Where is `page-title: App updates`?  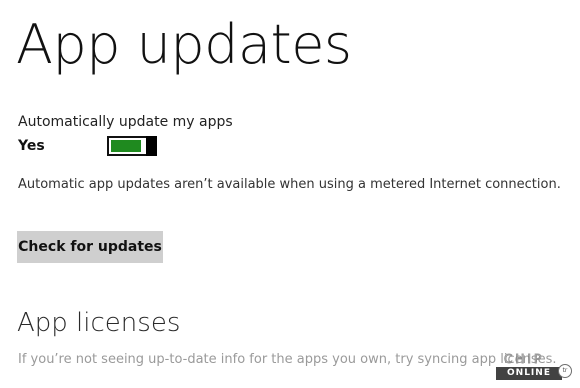
page-title: App updates is located at coordinates (184, 44).